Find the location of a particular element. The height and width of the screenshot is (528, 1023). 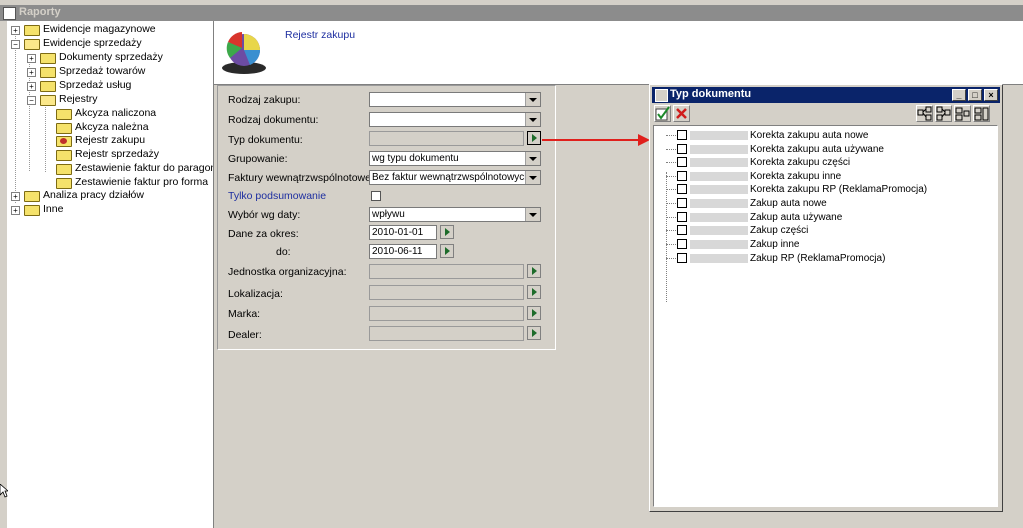

list-item: Zakup auta używane is located at coordinates (824, 217).